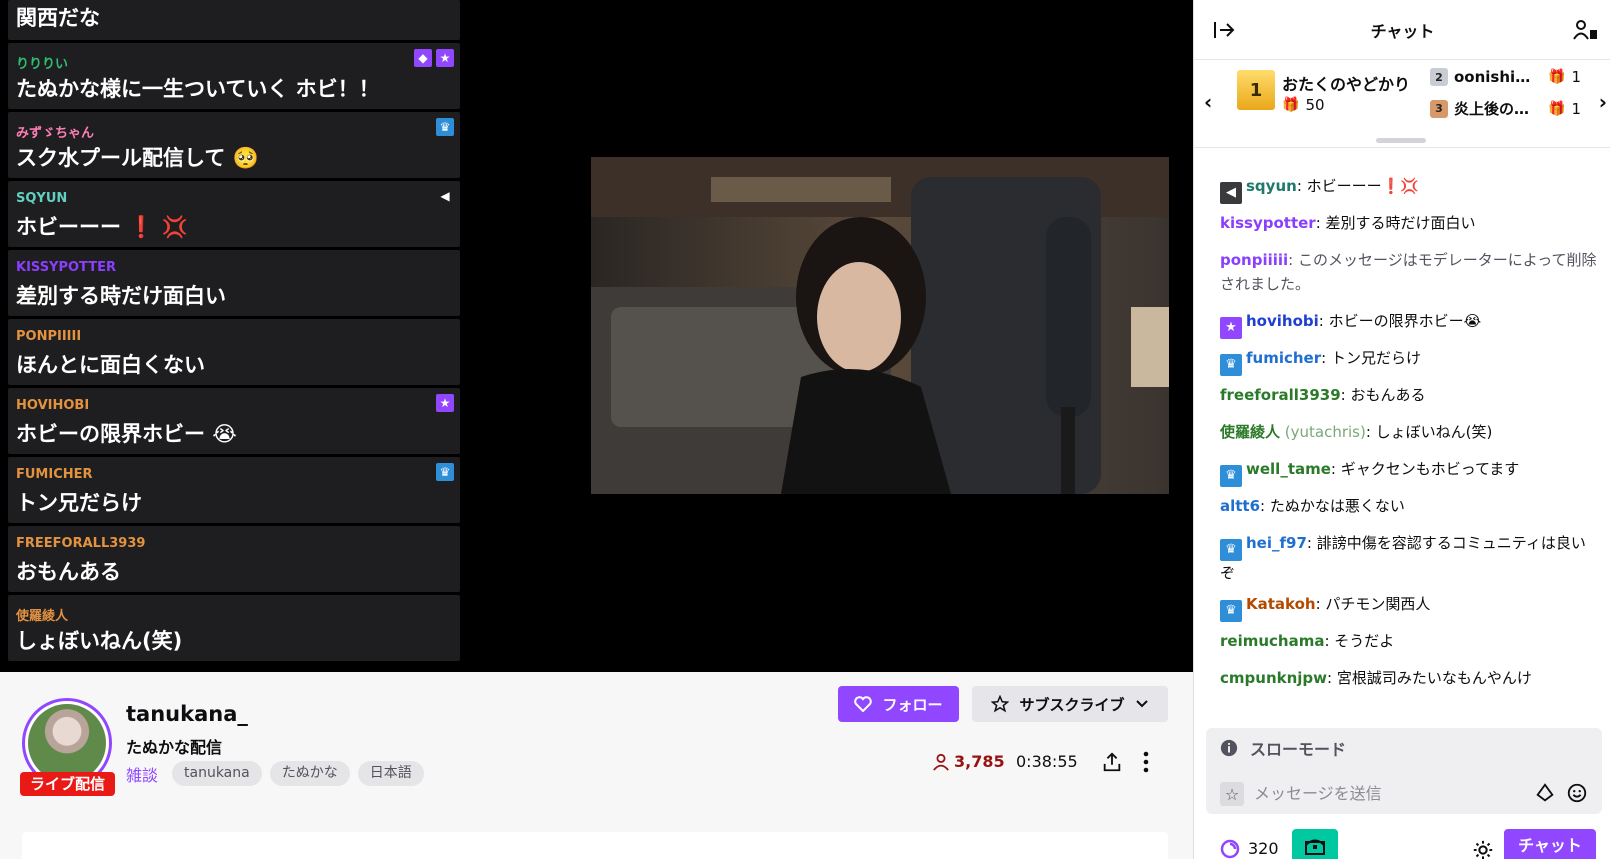 The image size is (1610, 859). Describe the element at coordinates (1352, 83) in the screenshot. I see `leaderboard-name: おたくのやどかり` at that location.